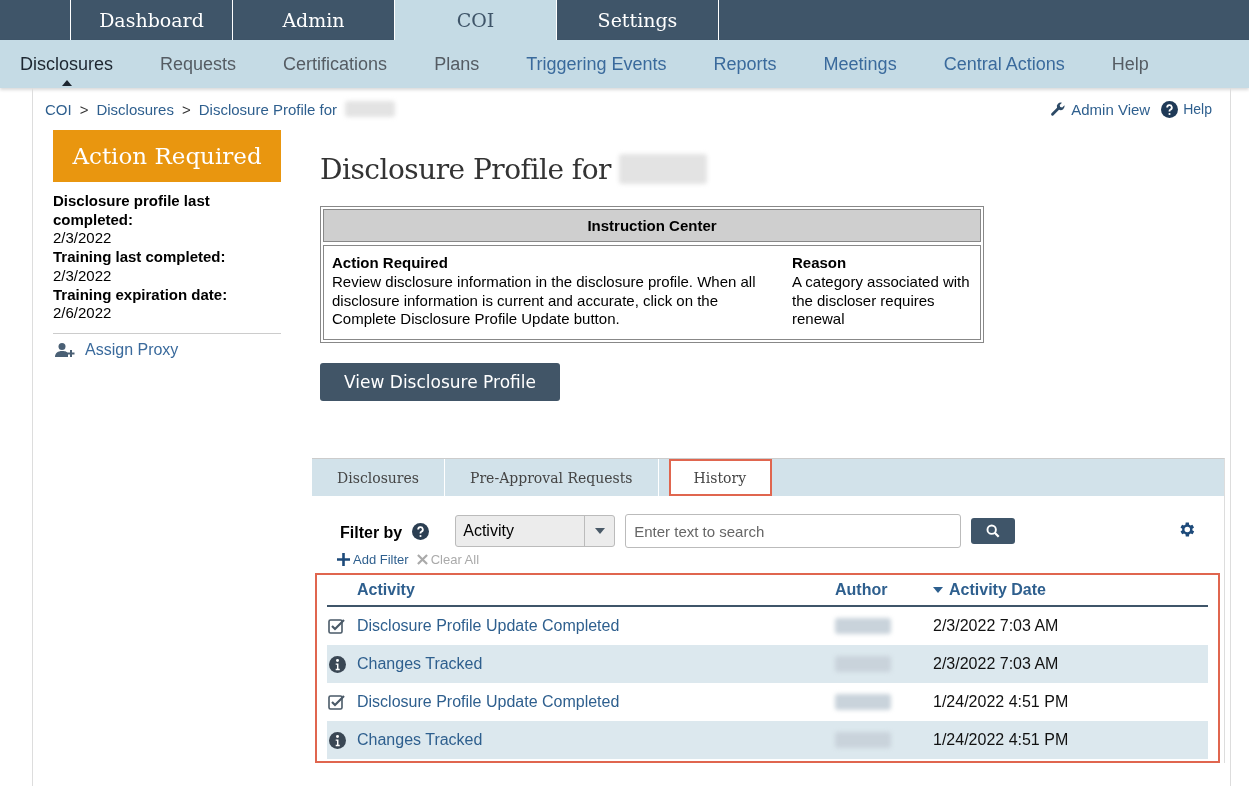 The image size is (1249, 786). I want to click on wrench-icon, so click(1058, 109).